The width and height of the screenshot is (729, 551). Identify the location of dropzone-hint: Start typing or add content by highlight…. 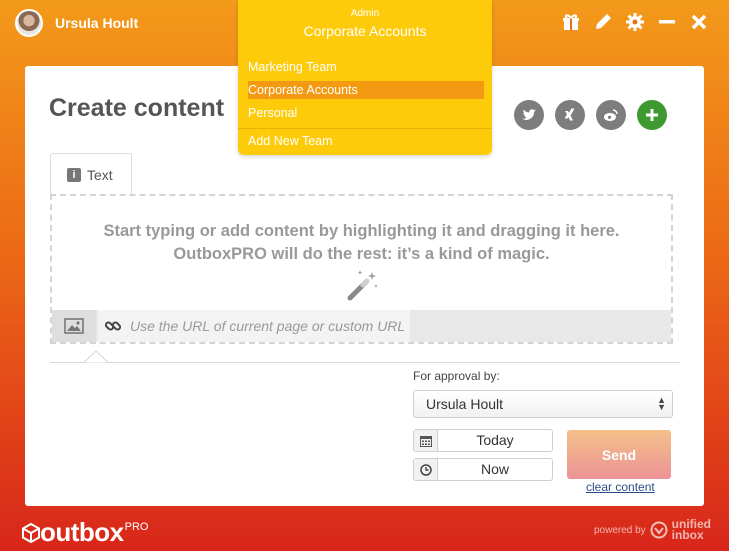
(361, 243).